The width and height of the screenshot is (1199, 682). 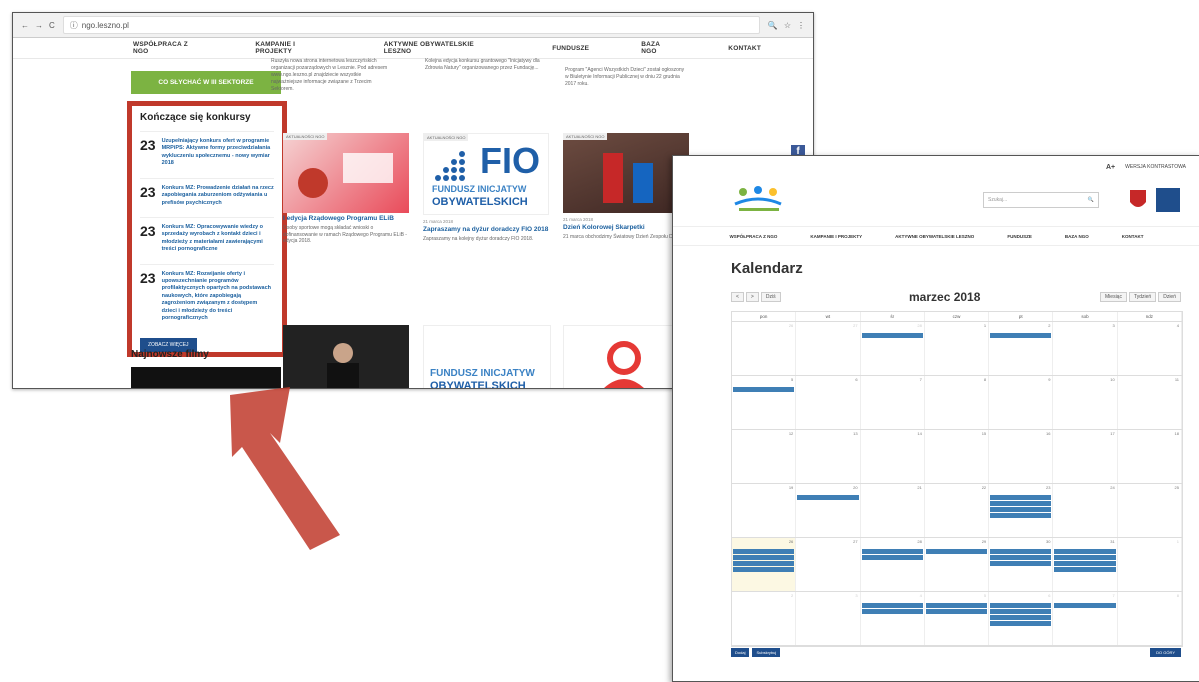 I want to click on day-cell: 28, so click(x=893, y=348).